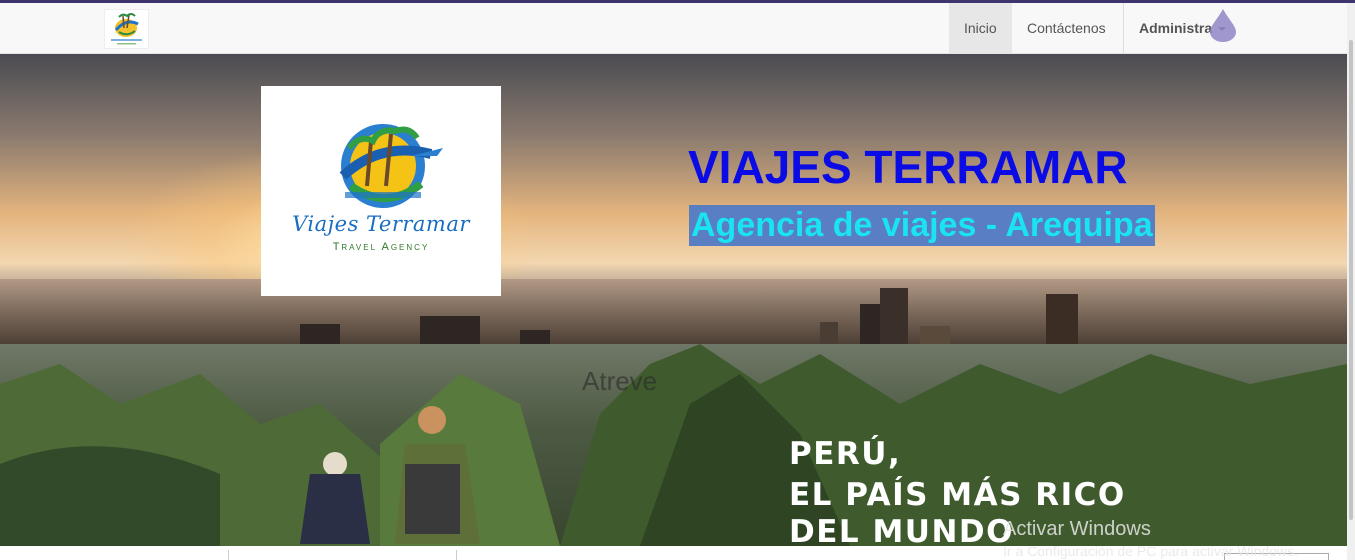 This screenshot has height=560, width=1355. What do you see at coordinates (845, 454) in the screenshot?
I see `promo-line-1: PERÚ,` at bounding box center [845, 454].